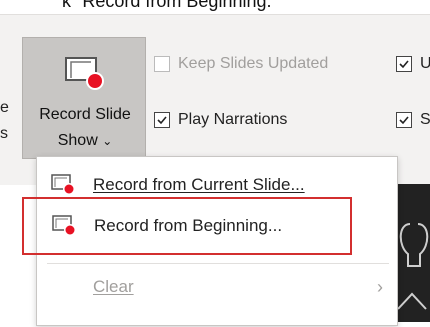  I want to click on checkbox-label: Keep Slides Updated, so click(253, 63).